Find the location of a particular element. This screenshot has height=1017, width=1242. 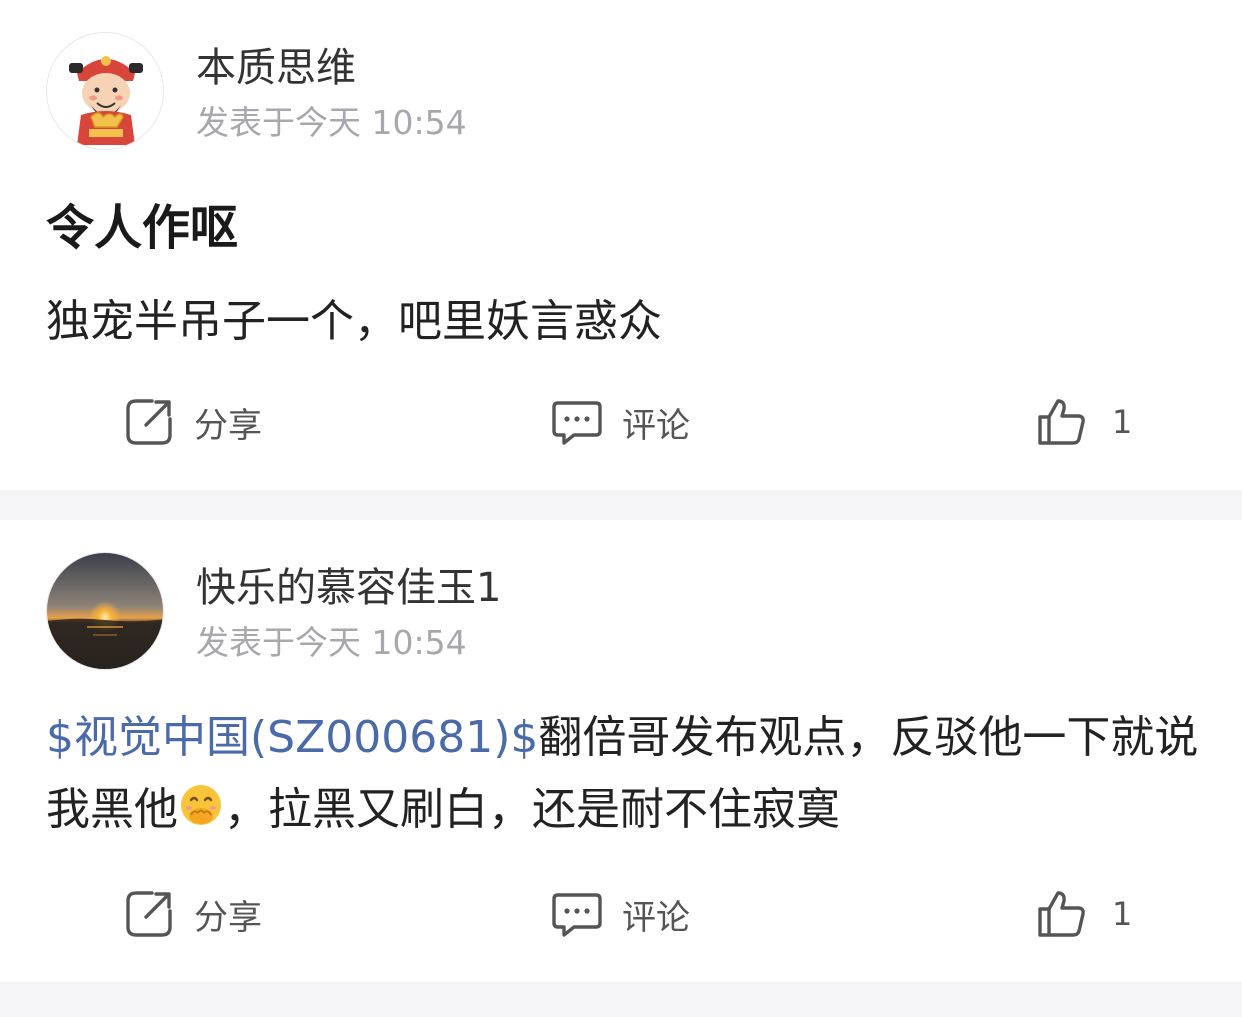

post-body: 独宠半吊子一个，吧里妖言惑众 is located at coordinates (354, 321).